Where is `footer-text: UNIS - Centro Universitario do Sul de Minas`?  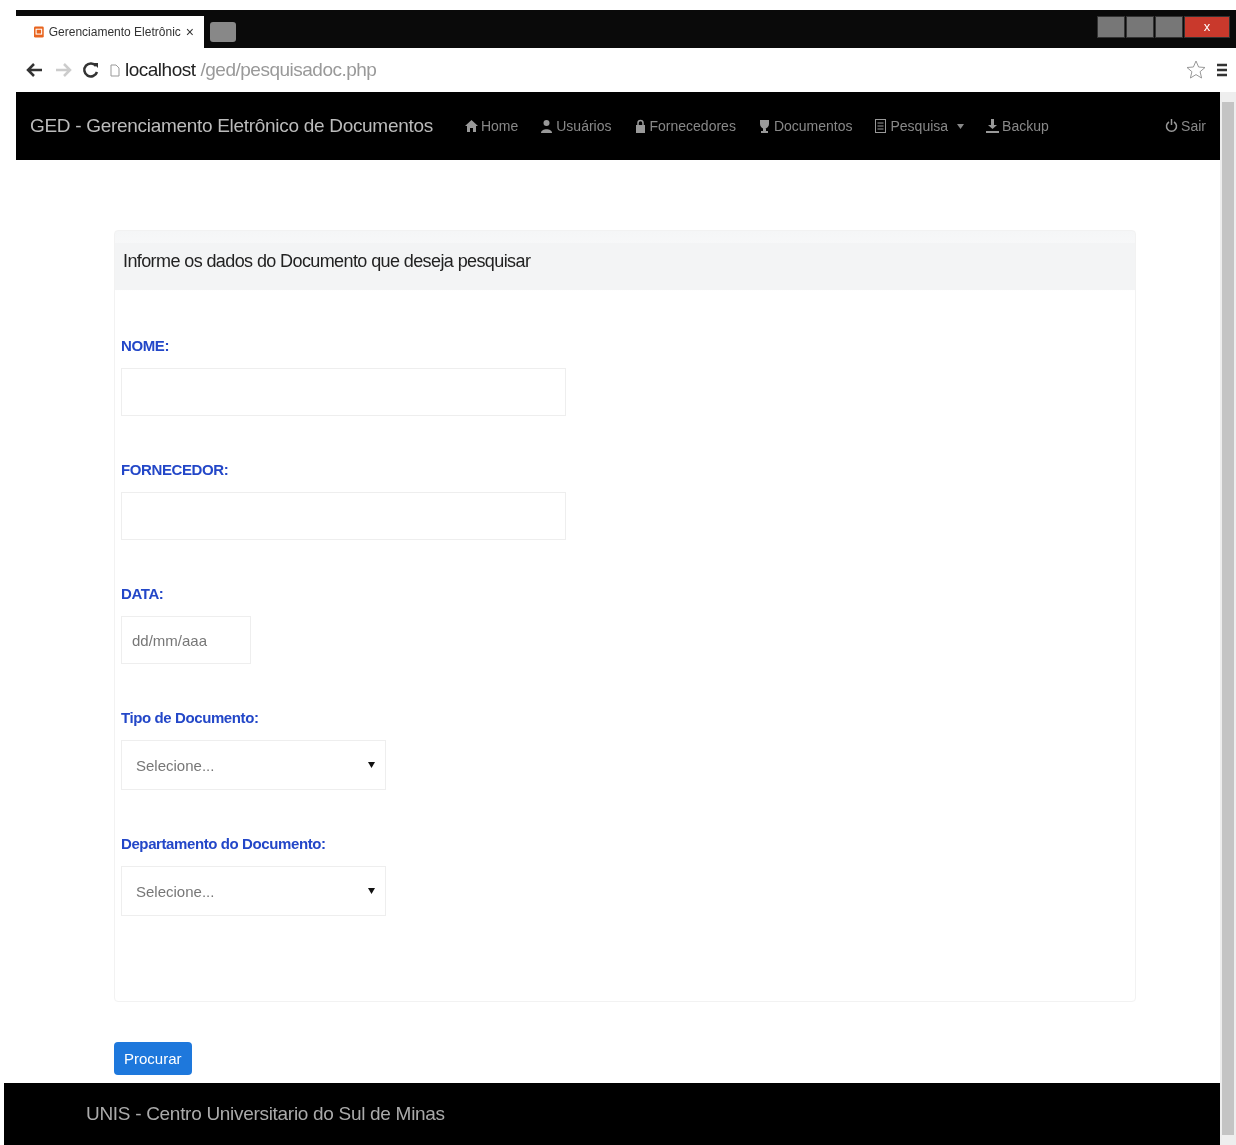
footer-text: UNIS - Centro Universitario do Sul de Minas is located at coordinates (265, 1114).